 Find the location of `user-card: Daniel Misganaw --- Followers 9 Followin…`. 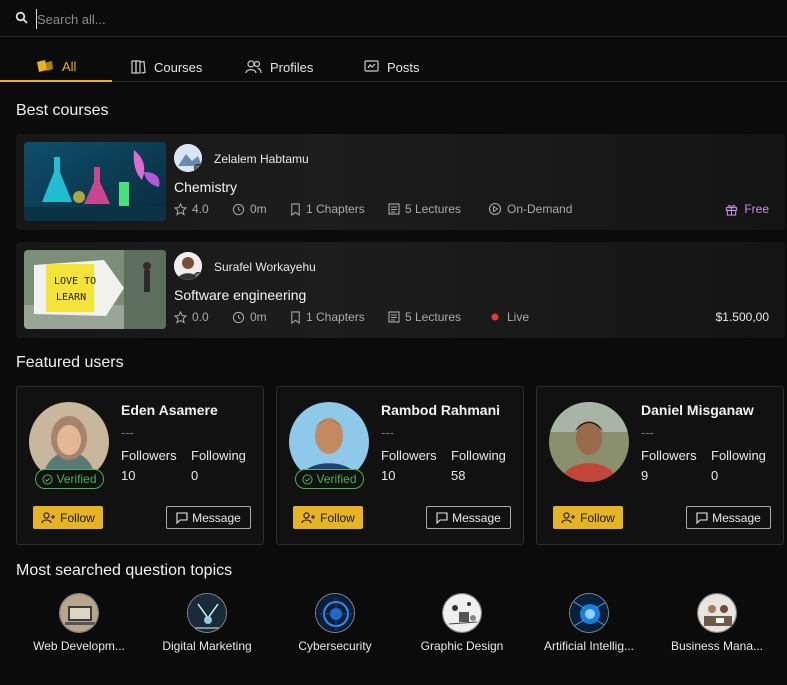

user-card: Daniel Misganaw --- Followers 9 Followin… is located at coordinates (660, 465).